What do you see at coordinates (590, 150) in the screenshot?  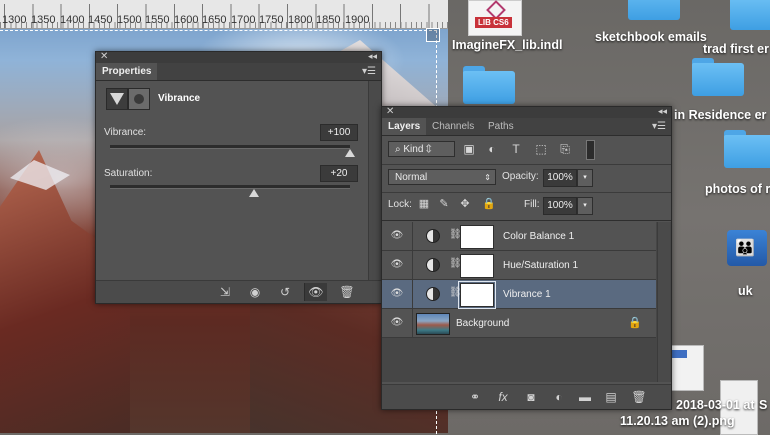 I see `filter-toggle-switch` at bounding box center [590, 150].